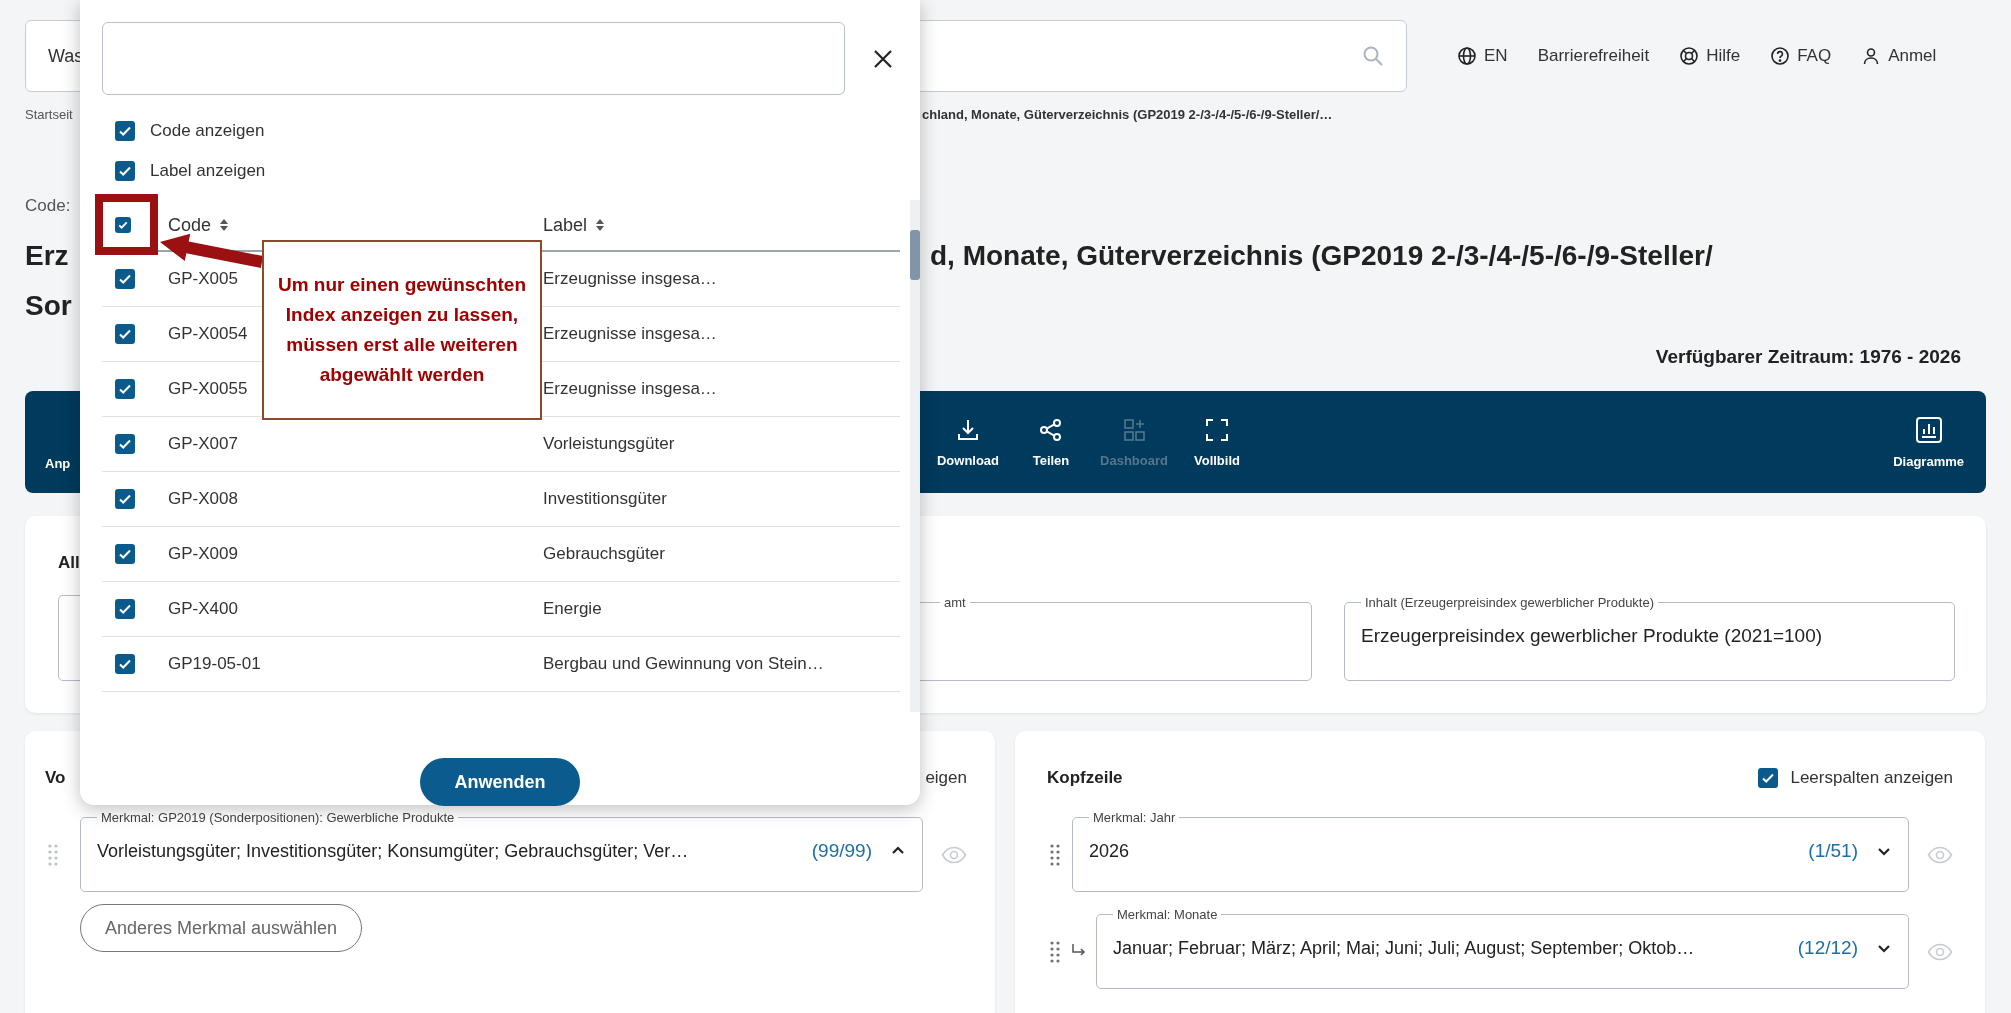 Image resolution: width=2011 pixels, height=1013 pixels. Describe the element at coordinates (883, 58) in the screenshot. I see `close-icon` at that location.